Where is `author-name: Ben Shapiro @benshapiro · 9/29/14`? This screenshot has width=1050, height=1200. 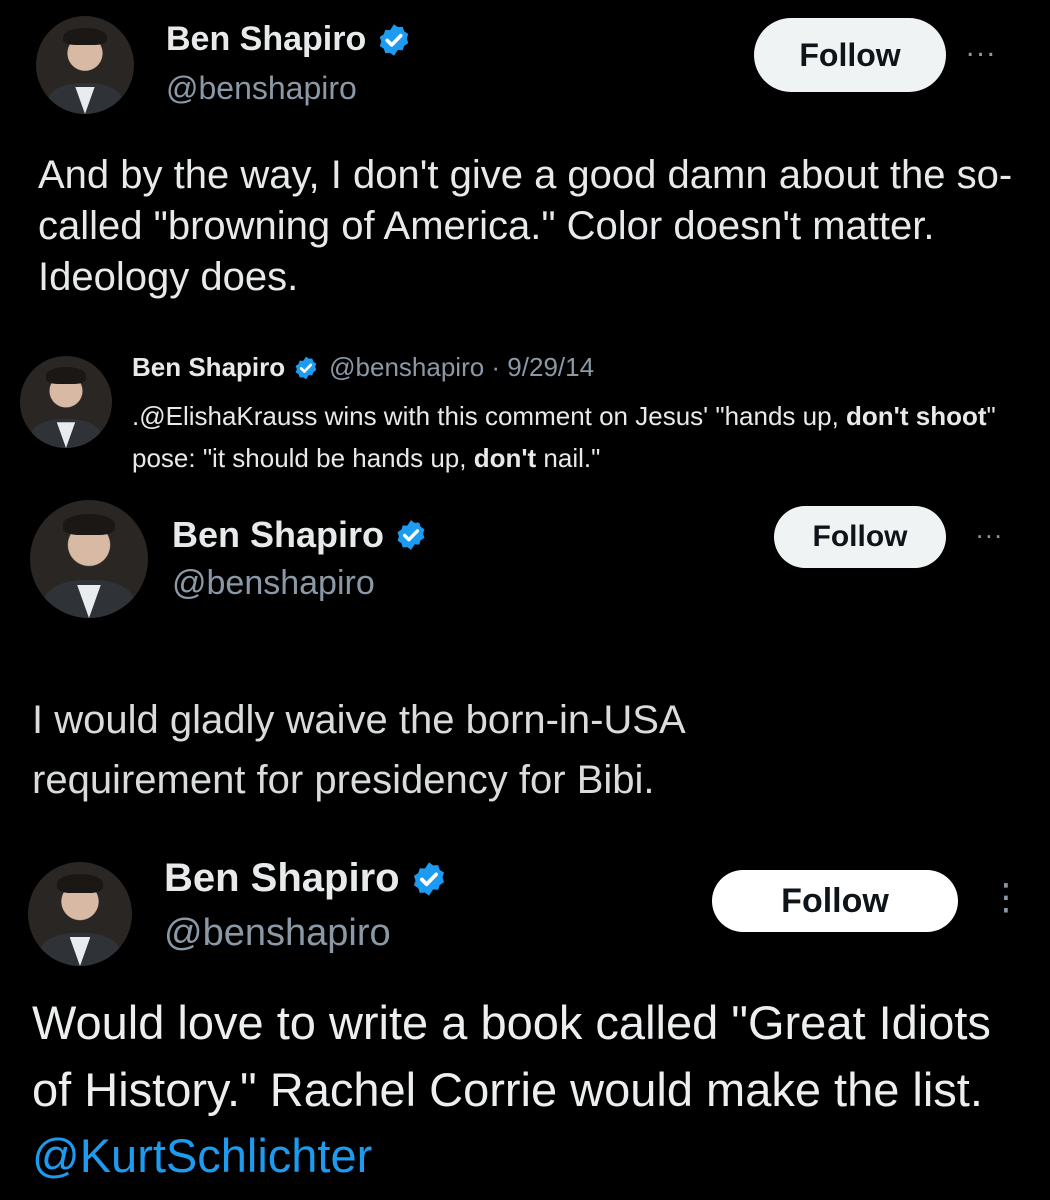 author-name: Ben Shapiro @benshapiro · 9/29/14 is located at coordinates (363, 367).